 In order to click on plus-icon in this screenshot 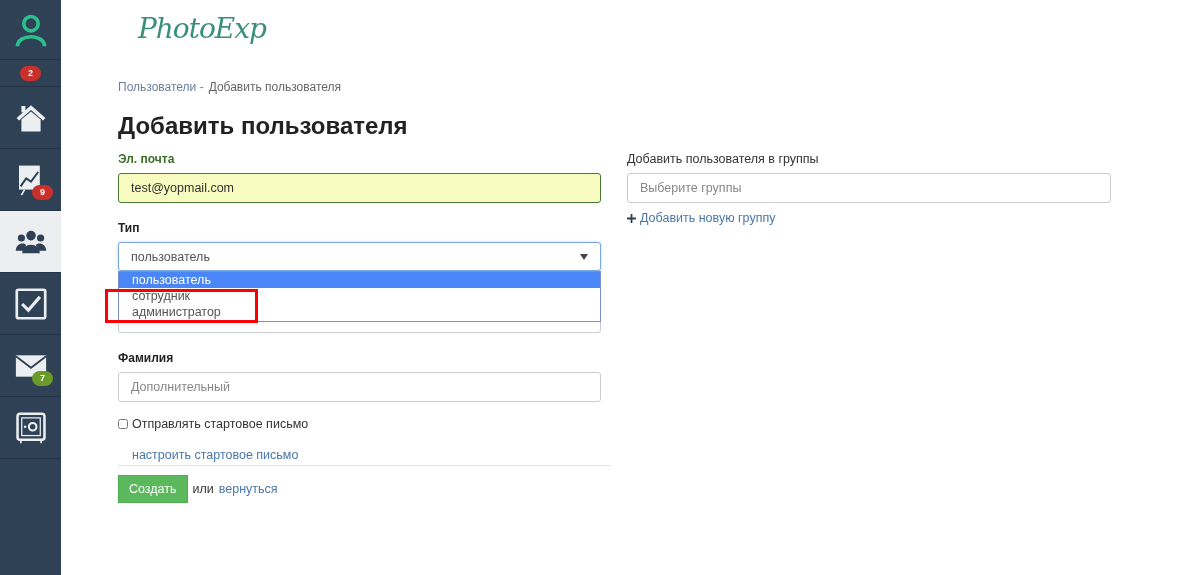, I will do `click(631, 218)`.